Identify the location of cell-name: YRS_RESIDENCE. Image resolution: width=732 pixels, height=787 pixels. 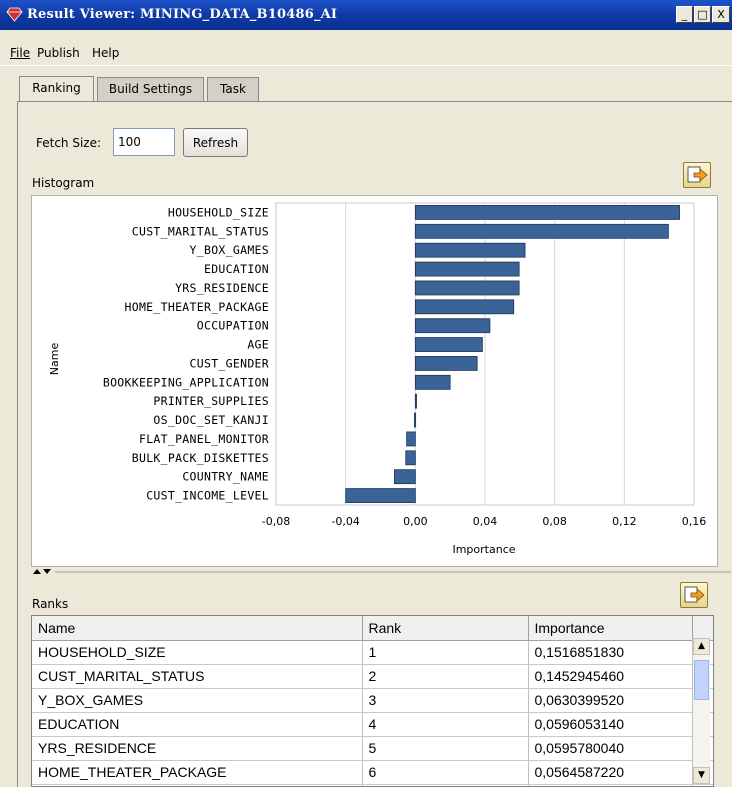
(197, 748).